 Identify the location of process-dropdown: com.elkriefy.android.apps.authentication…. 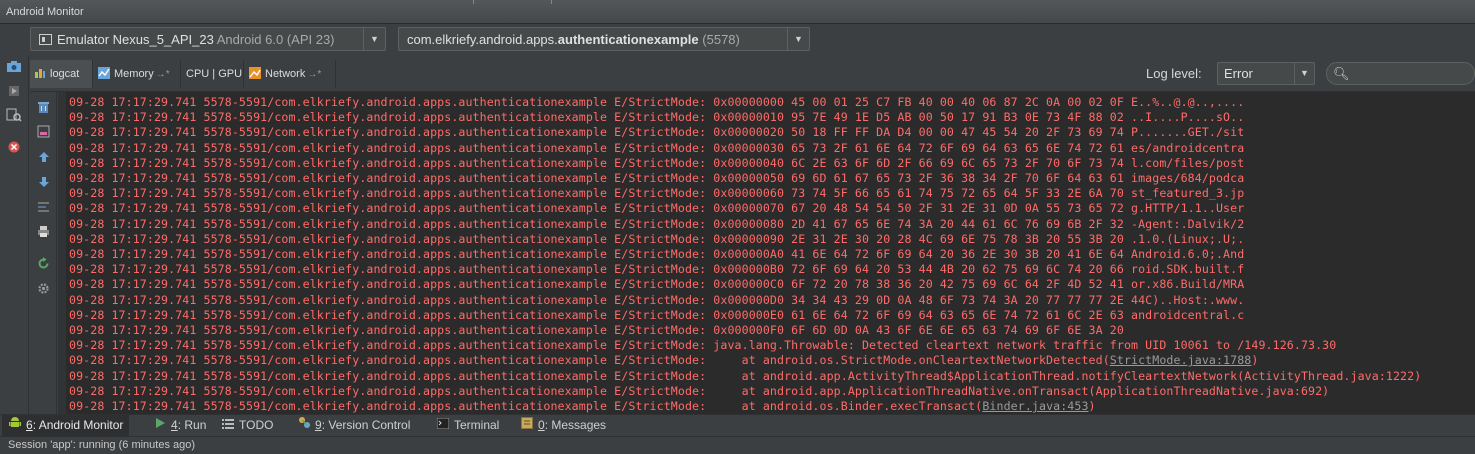
(604, 39).